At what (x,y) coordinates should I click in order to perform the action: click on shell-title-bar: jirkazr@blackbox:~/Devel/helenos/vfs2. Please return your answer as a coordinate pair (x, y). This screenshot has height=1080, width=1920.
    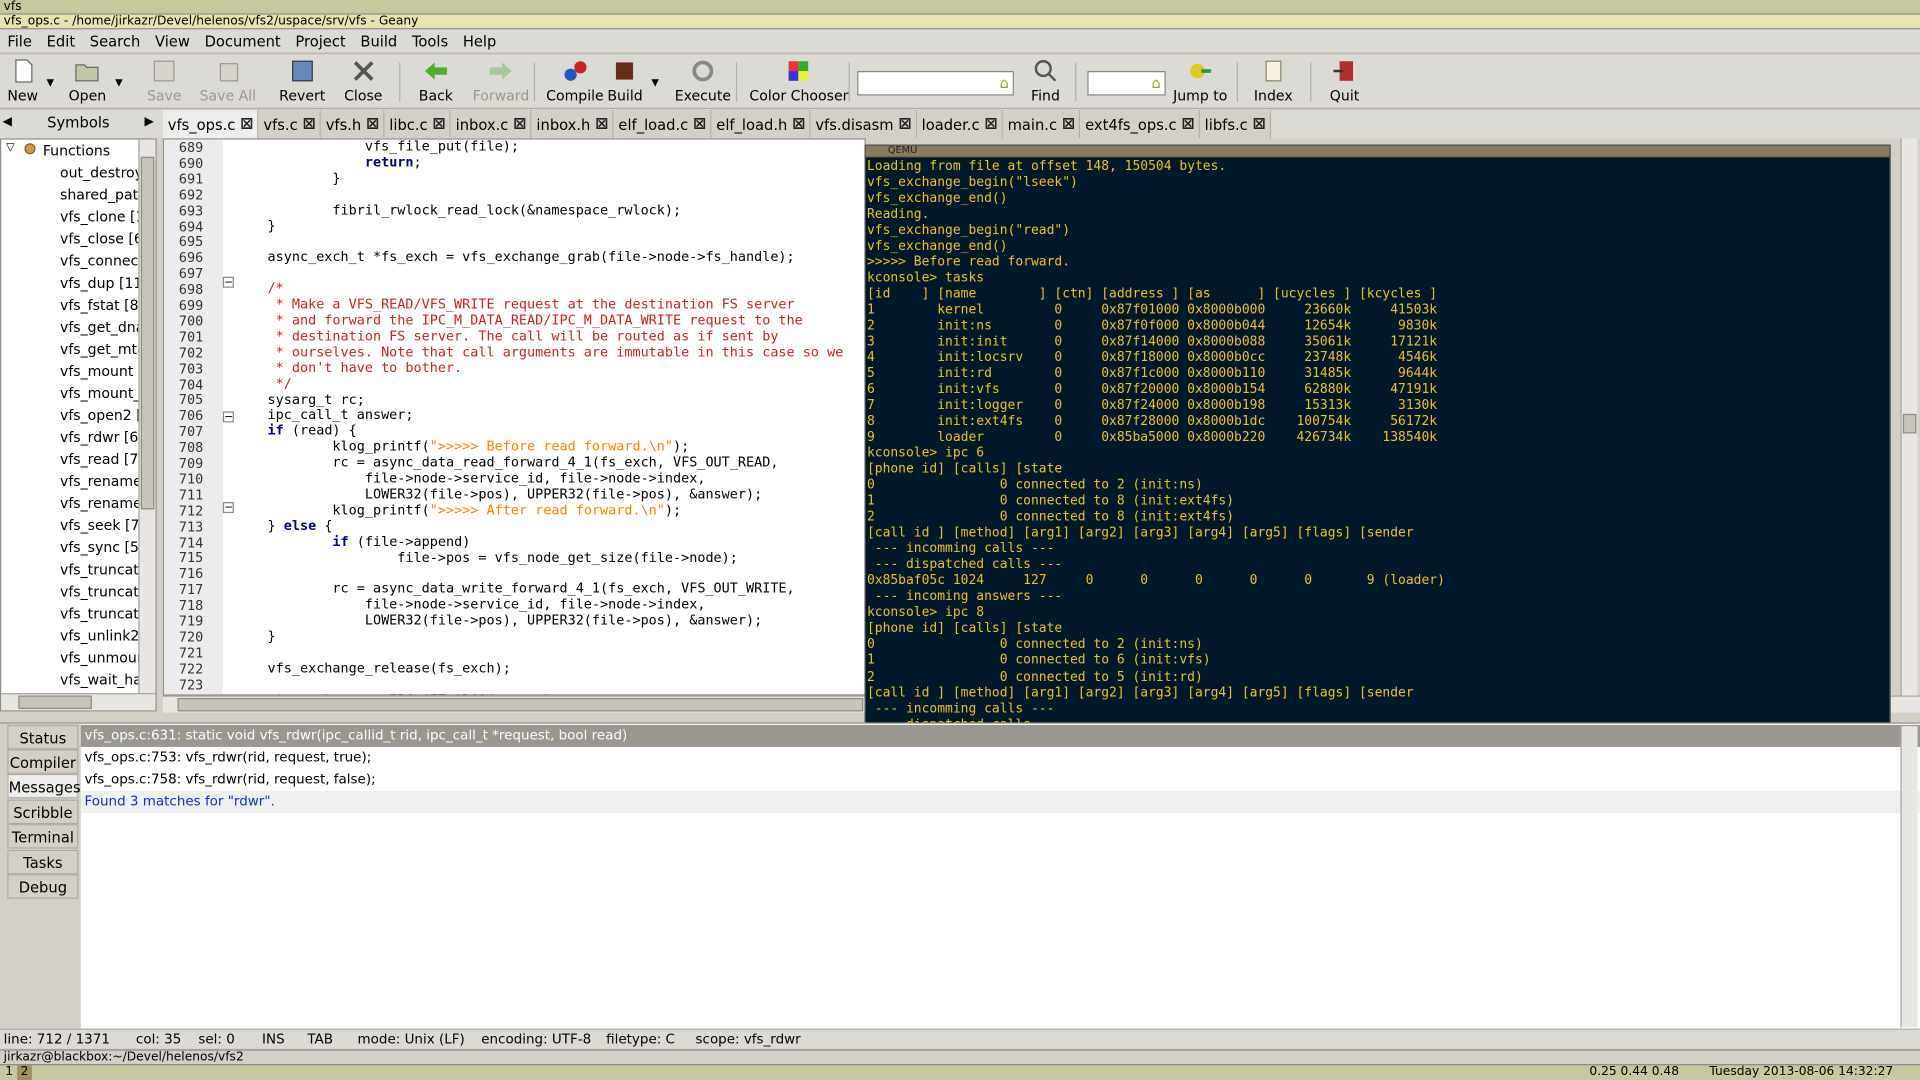
    Looking at the image, I should click on (960, 1057).